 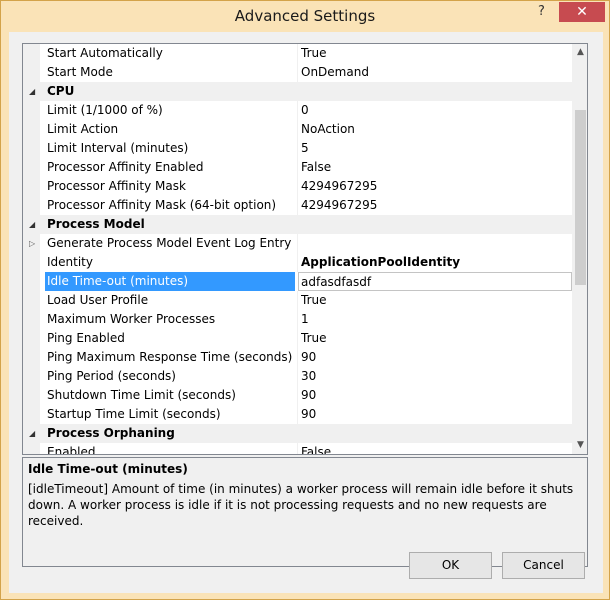 I want to click on category-process-orphaning: ◢ Process Orphaning, so click(x=297, y=433).